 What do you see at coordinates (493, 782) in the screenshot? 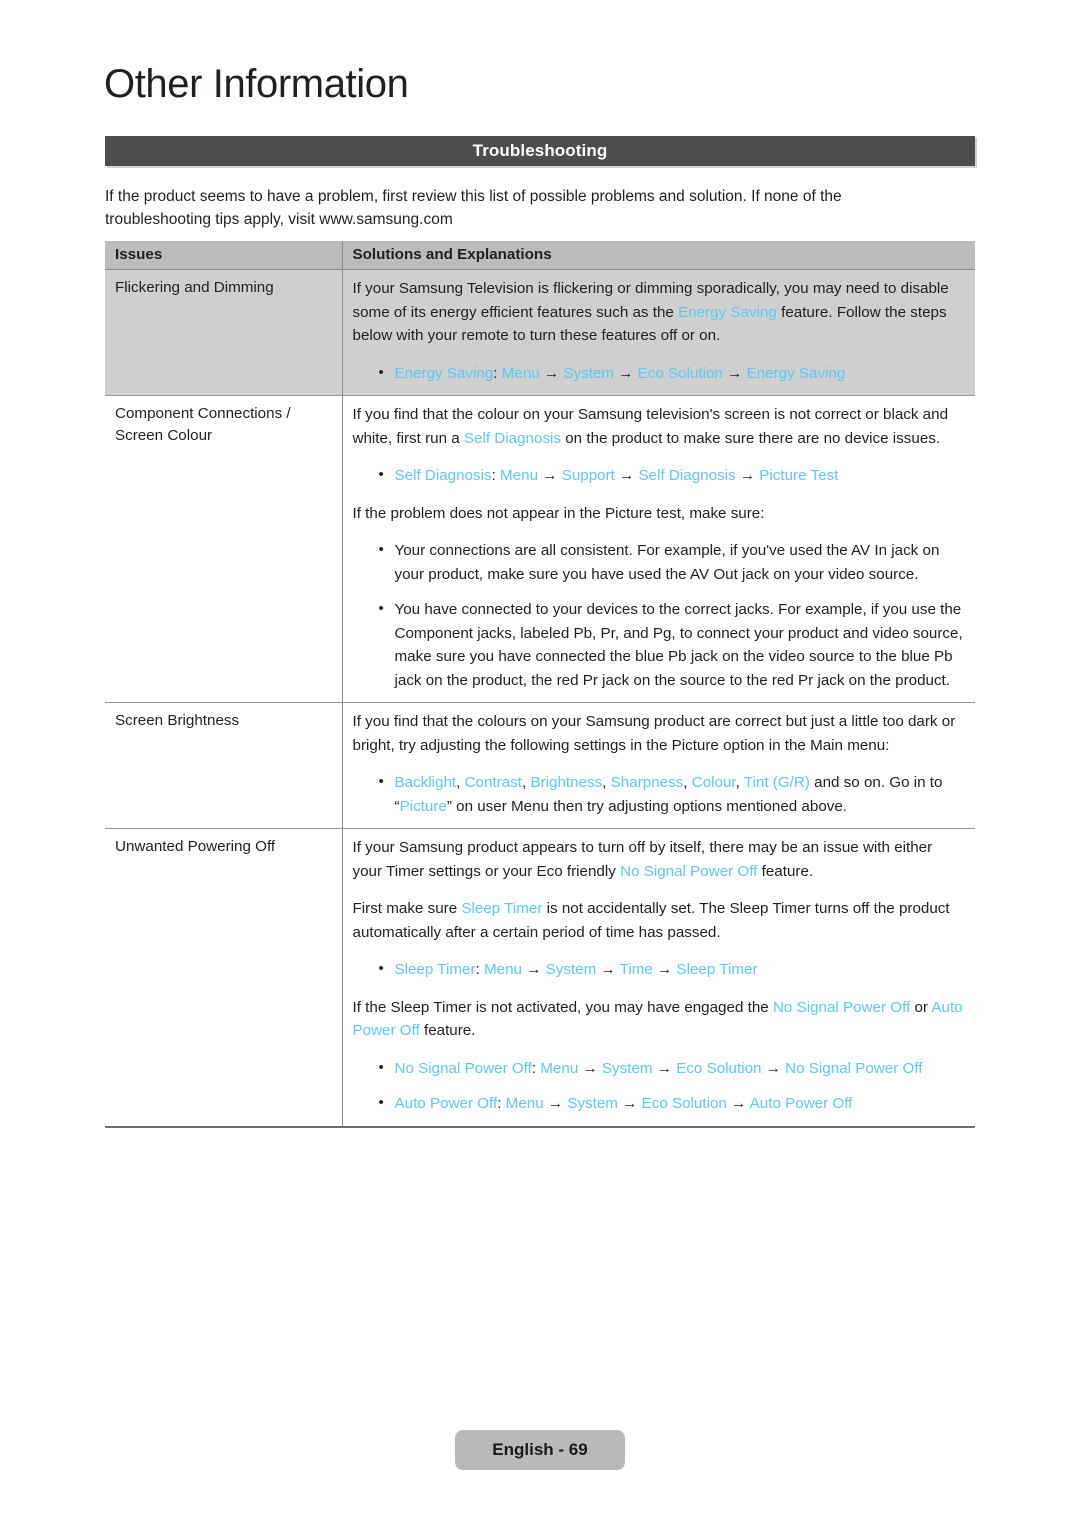
I see `setting-term: Contrast` at bounding box center [493, 782].